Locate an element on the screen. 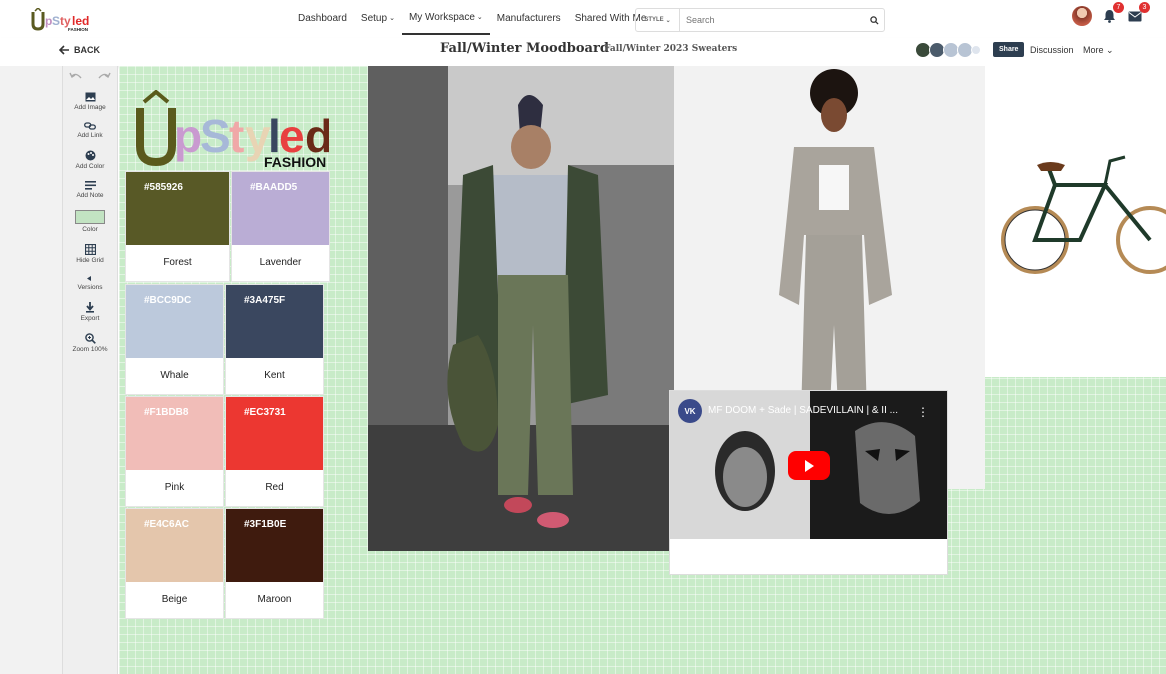  upstyled-logo: p S ty led FASHION is located at coordinates (61, 20).